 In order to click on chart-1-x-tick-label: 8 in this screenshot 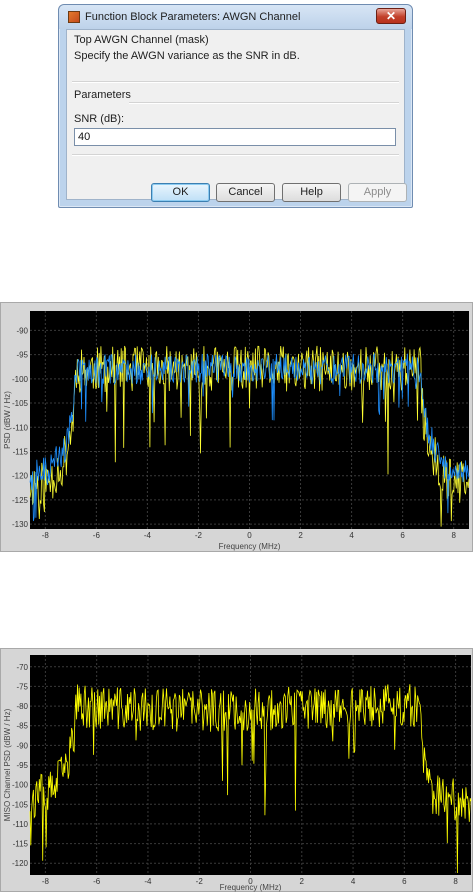, I will do `click(453, 535)`.